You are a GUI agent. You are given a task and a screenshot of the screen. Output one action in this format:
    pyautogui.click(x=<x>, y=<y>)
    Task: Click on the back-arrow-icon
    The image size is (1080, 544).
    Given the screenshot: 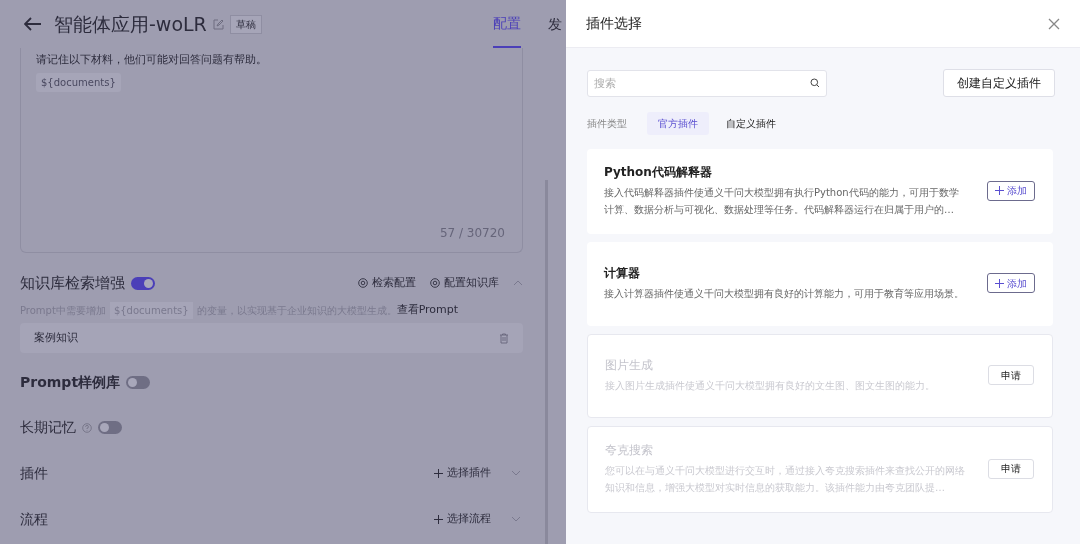 What is the action you would take?
    pyautogui.click(x=33, y=24)
    